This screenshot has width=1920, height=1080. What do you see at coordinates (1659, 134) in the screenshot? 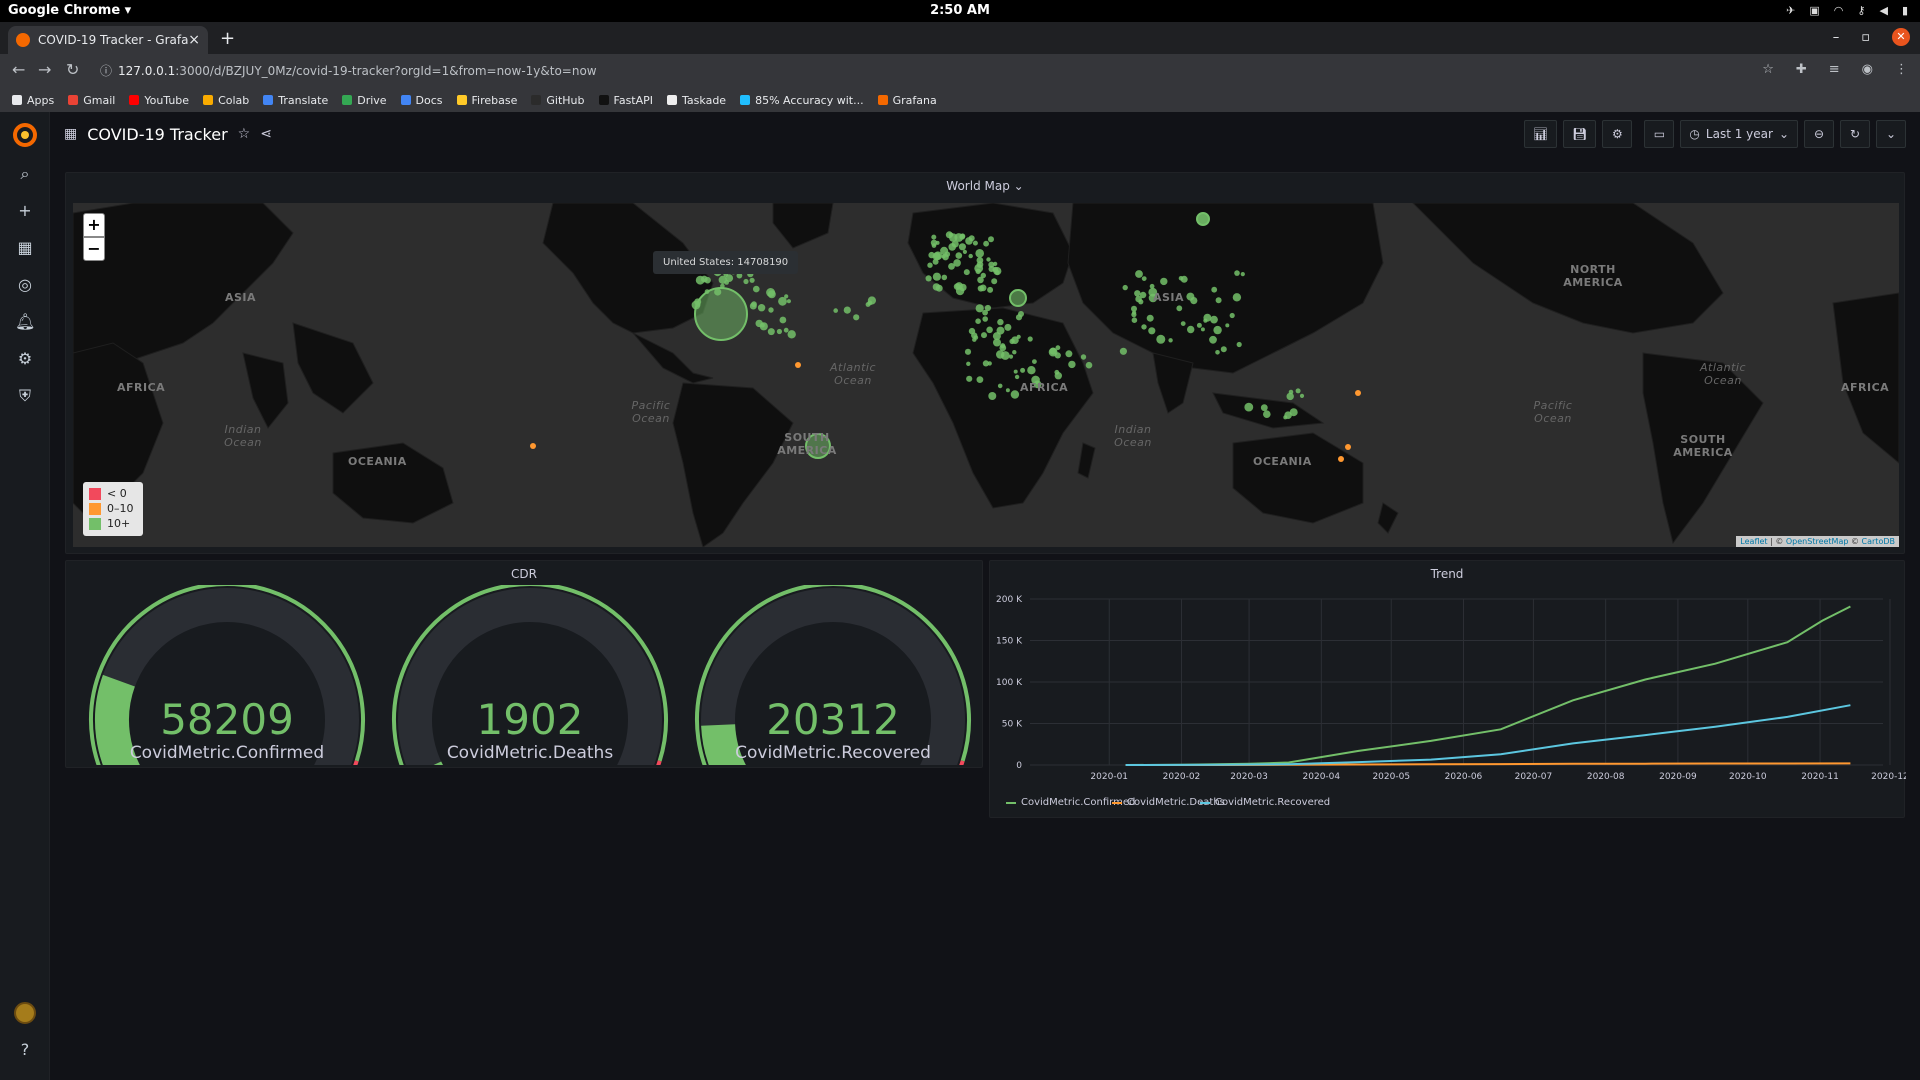
I see `tv-mode-button: ▭` at bounding box center [1659, 134].